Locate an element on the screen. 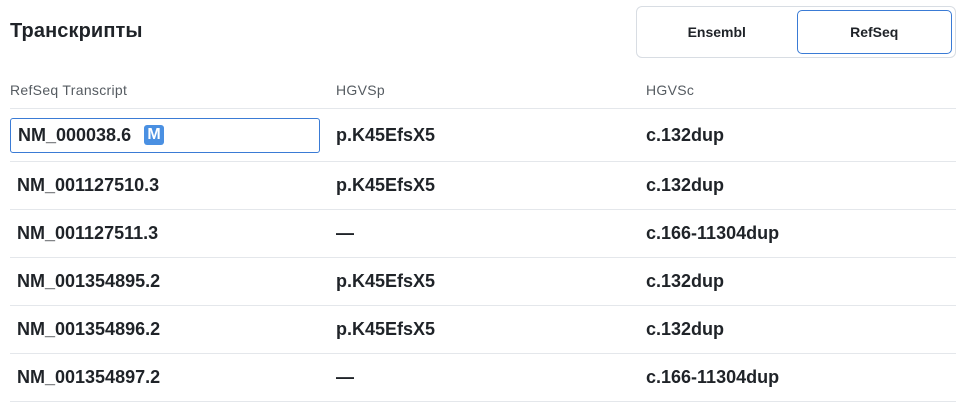  toggle-ensembl: Ensembl is located at coordinates (717, 32).